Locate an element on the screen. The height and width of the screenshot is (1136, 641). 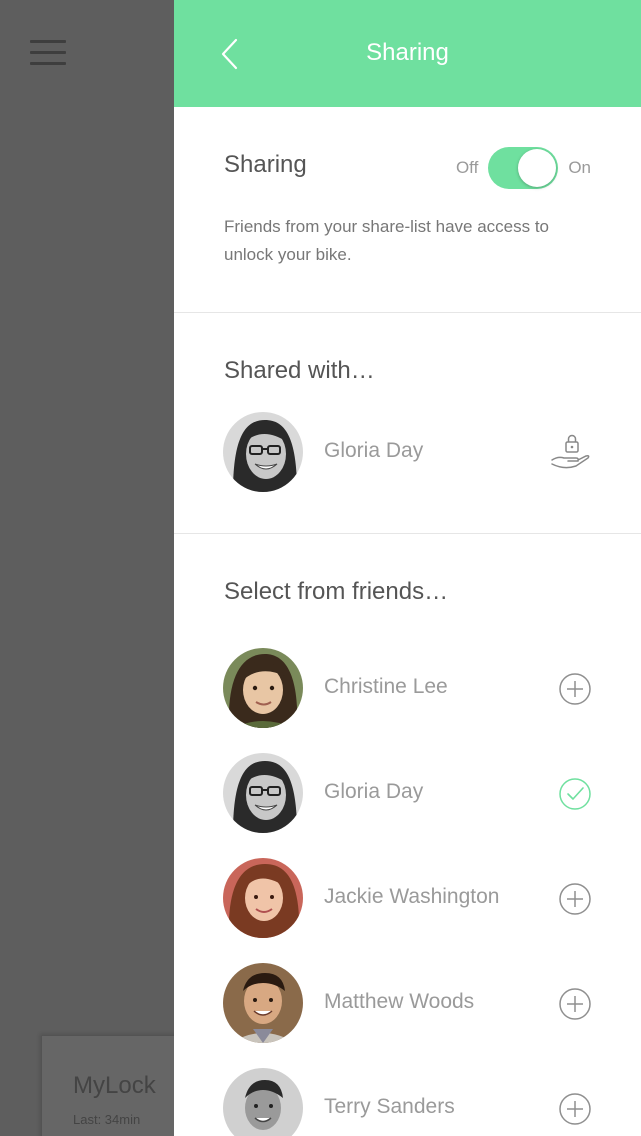
friend-row: Christine Lee is located at coordinates (407, 688).